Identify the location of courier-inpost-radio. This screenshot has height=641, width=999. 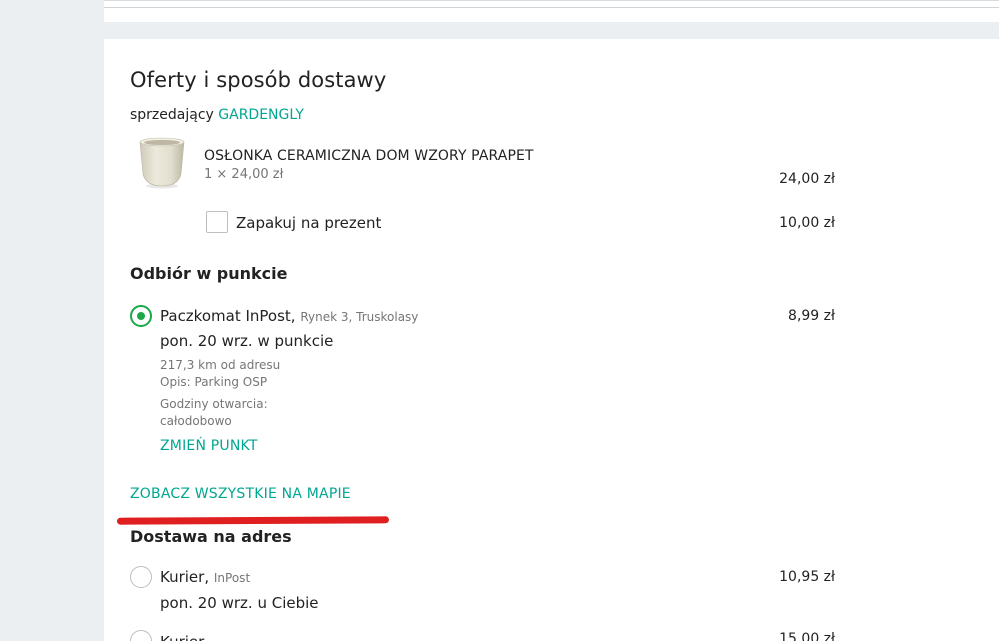
(141, 577).